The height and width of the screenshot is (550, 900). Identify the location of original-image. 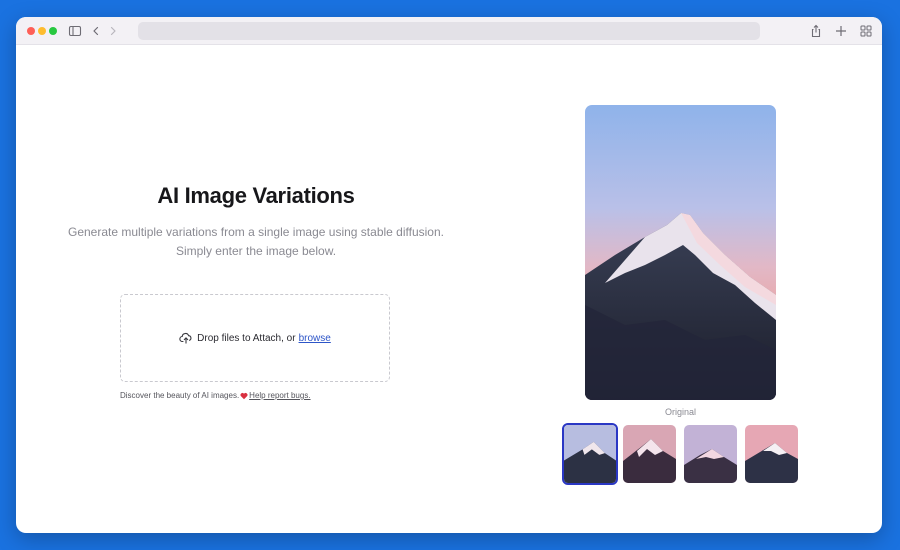
(680, 252).